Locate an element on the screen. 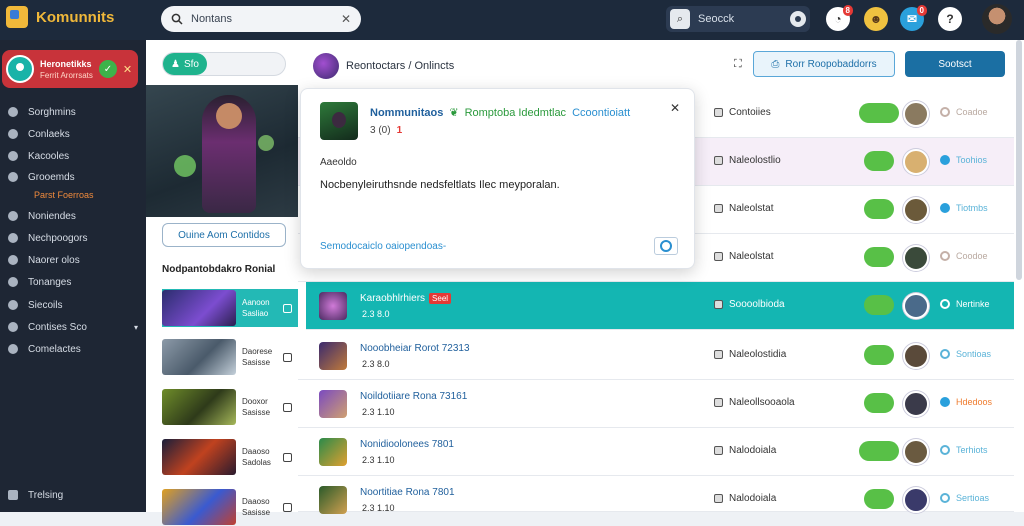  sidebar-item-2: Kacooles is located at coordinates (73, 156).